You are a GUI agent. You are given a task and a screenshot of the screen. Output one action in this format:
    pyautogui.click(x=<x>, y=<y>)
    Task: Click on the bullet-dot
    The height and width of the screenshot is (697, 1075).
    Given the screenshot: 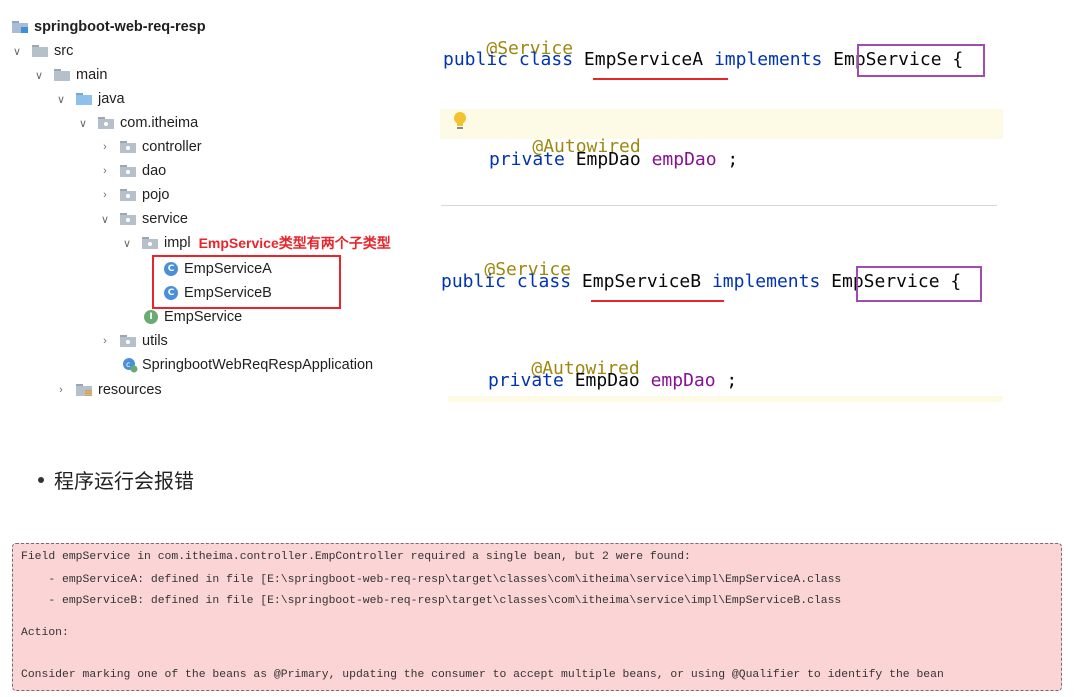 What is the action you would take?
    pyautogui.click(x=41, y=479)
    